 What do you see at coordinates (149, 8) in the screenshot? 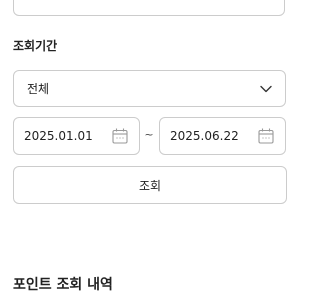
I see `top-input-field` at bounding box center [149, 8].